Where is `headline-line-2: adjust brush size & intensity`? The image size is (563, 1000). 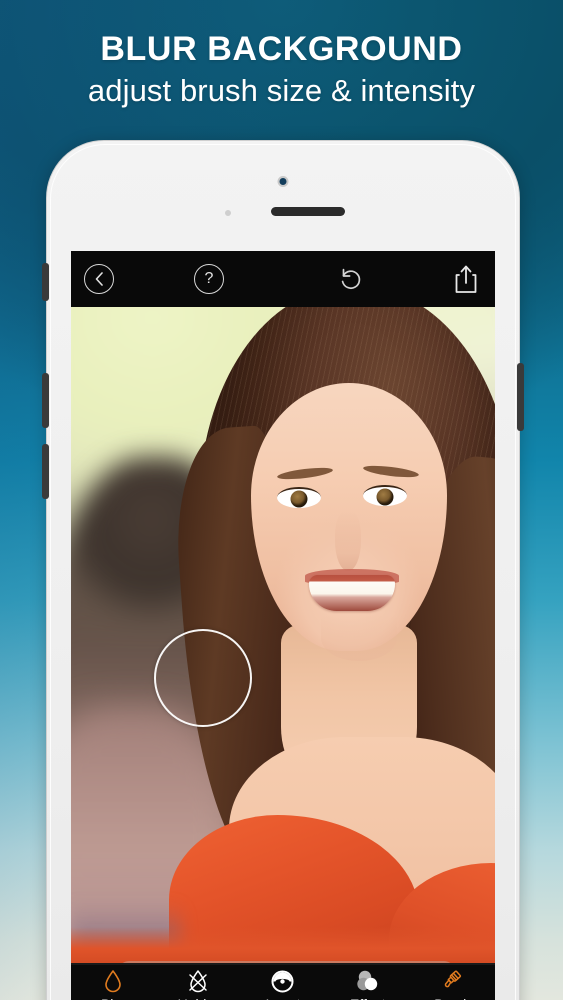
headline-line-2: adjust brush size & intensity is located at coordinates (281, 90).